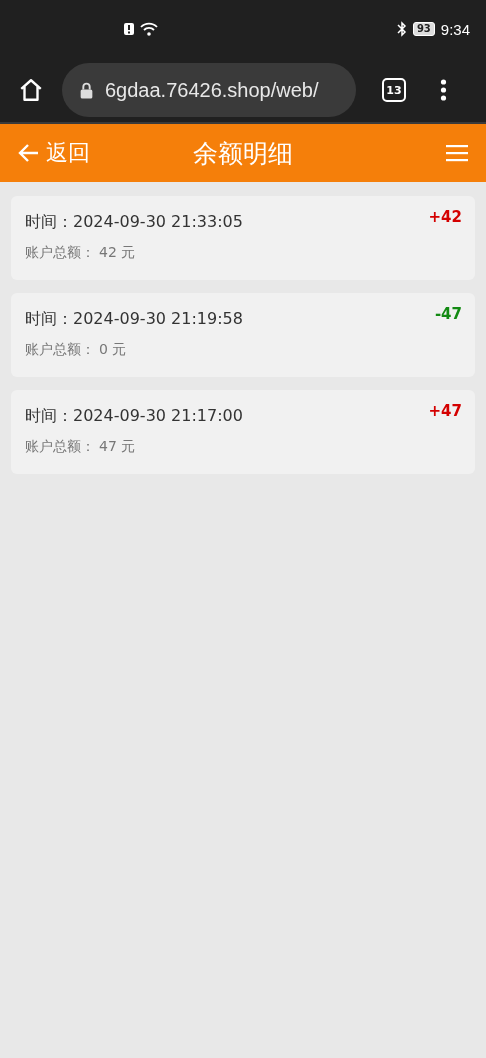  What do you see at coordinates (158, 415) in the screenshot?
I see `time-value: 2024-09-30 21:17:00` at bounding box center [158, 415].